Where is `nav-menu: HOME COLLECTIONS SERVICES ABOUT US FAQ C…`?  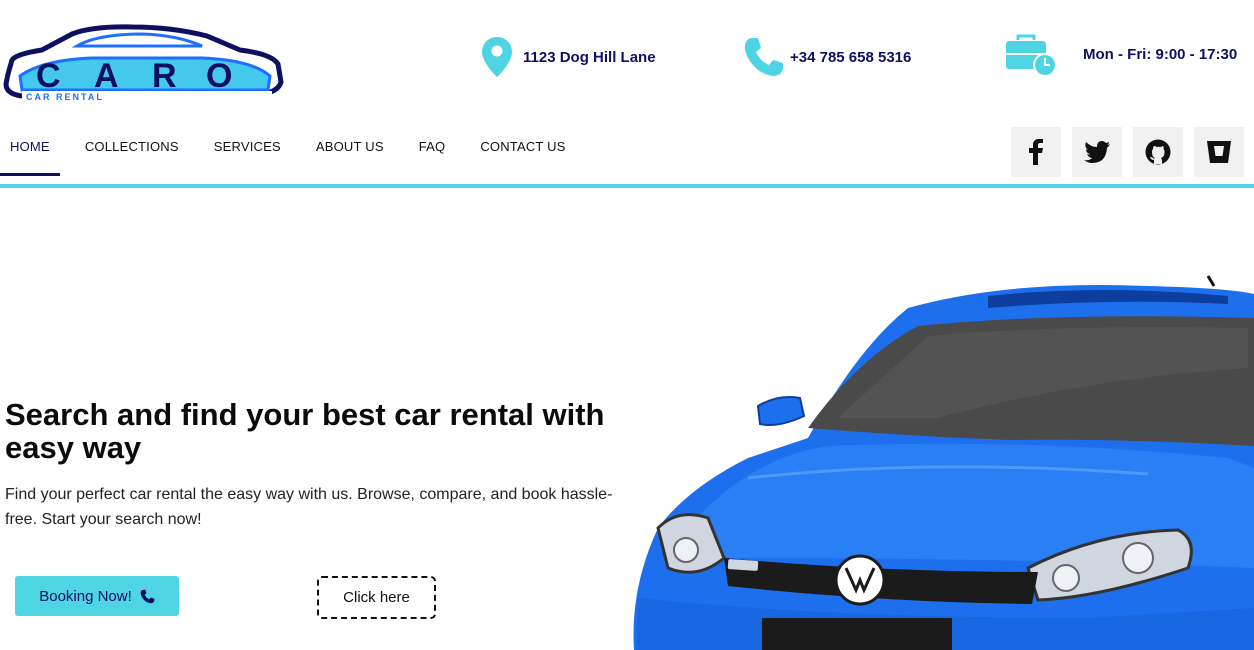 nav-menu: HOME COLLECTIONS SERVICES ABOUT US FAQ C… is located at coordinates (295, 147).